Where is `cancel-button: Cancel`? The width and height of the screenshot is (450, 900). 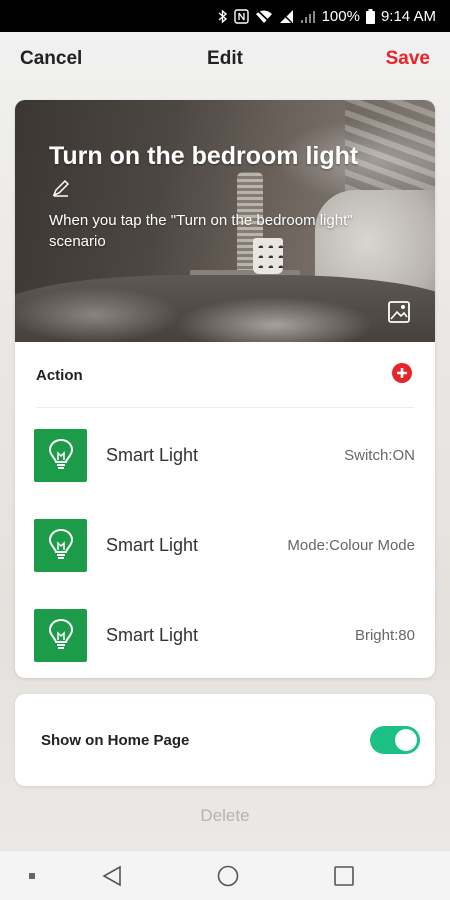
cancel-button: Cancel is located at coordinates (51, 59).